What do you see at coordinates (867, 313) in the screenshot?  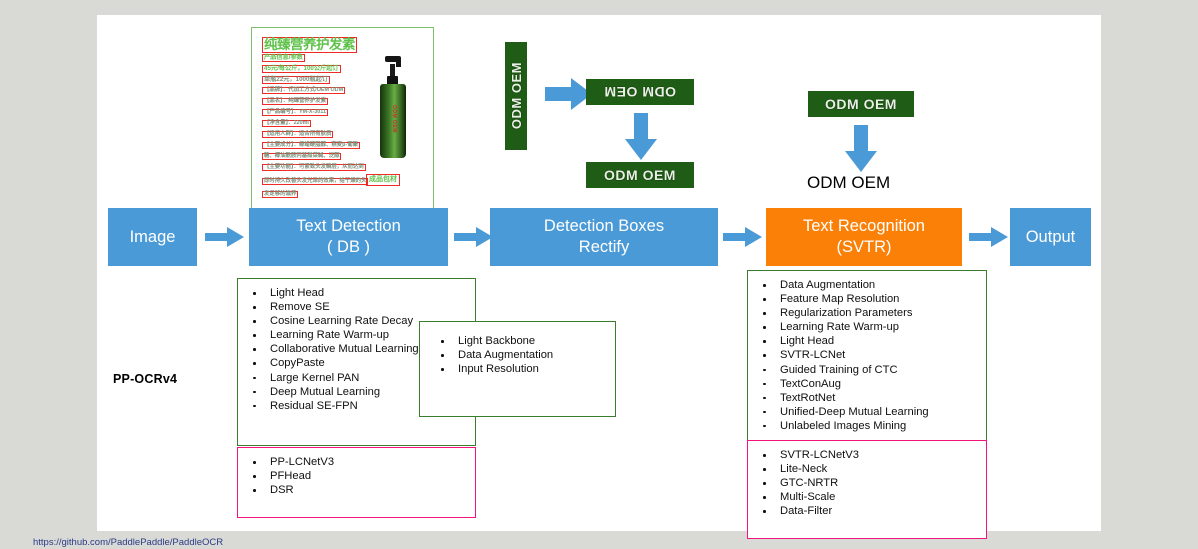 I see `list-item: Regularization Parameters` at bounding box center [867, 313].